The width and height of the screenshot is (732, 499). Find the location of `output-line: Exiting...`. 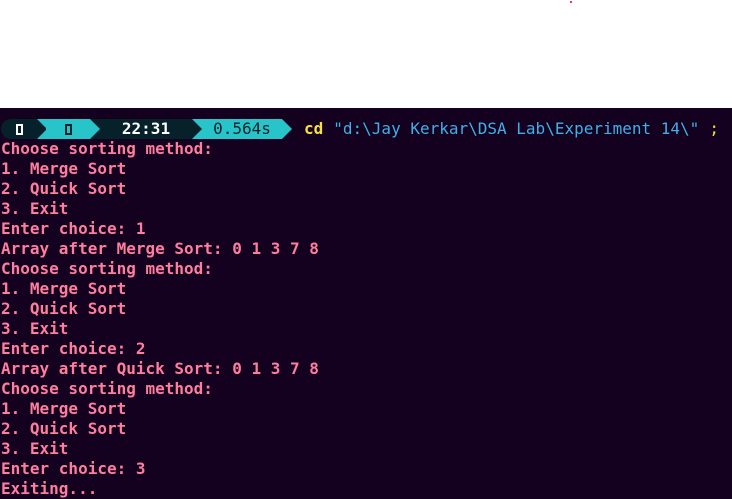

output-line: Exiting... is located at coordinates (49, 488).